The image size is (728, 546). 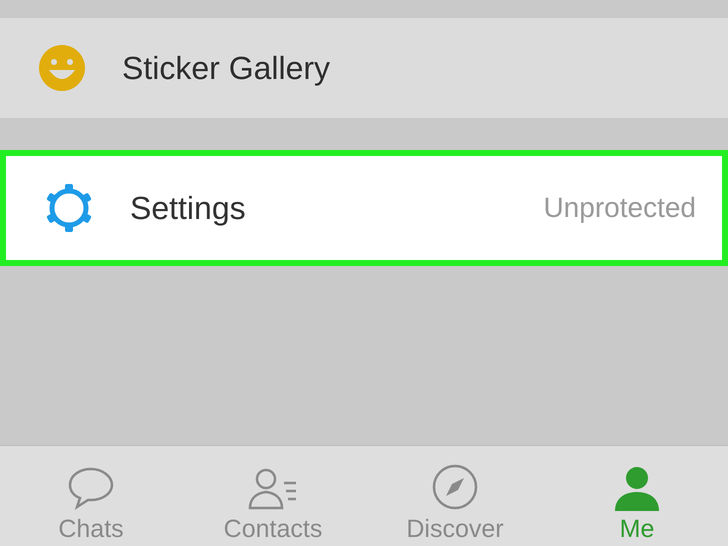 I want to click on chat-bubble-icon, so click(x=91, y=488).